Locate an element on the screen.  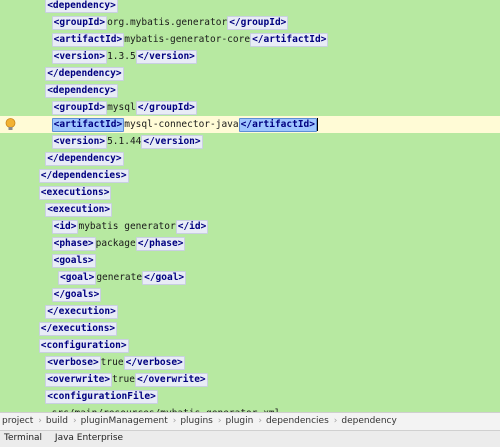
xml-text: mybatis generator is located at coordinates (126, 226).